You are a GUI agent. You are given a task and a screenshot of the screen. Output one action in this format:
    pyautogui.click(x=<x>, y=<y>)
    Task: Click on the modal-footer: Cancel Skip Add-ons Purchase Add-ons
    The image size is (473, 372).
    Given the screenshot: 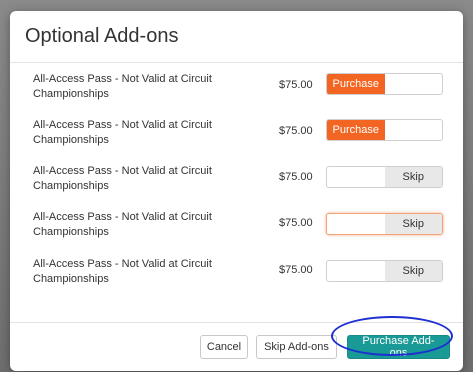 What is the action you would take?
    pyautogui.click(x=236, y=346)
    